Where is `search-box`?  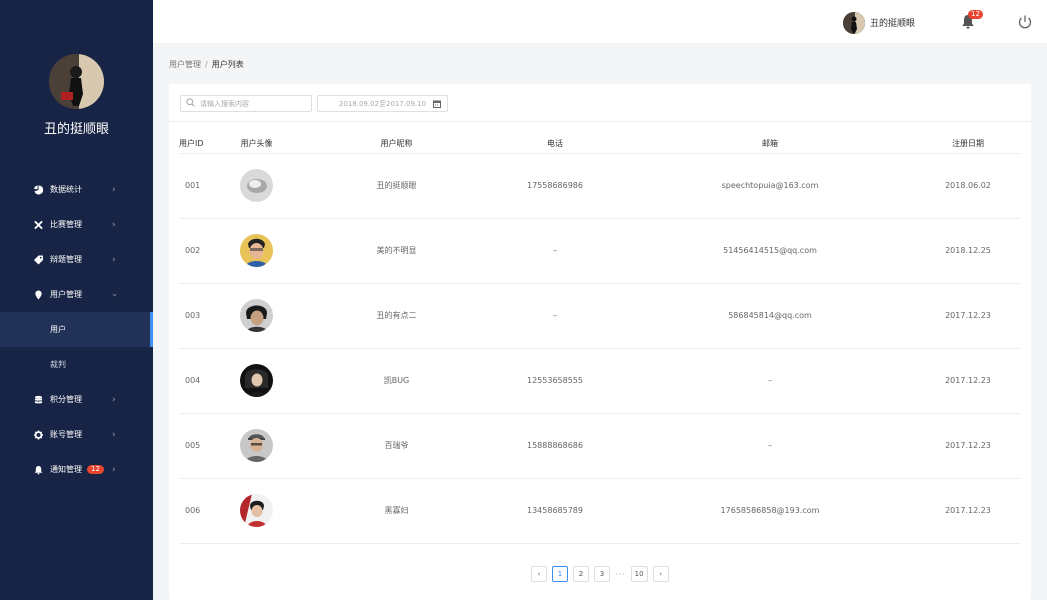
search-box is located at coordinates (246, 103).